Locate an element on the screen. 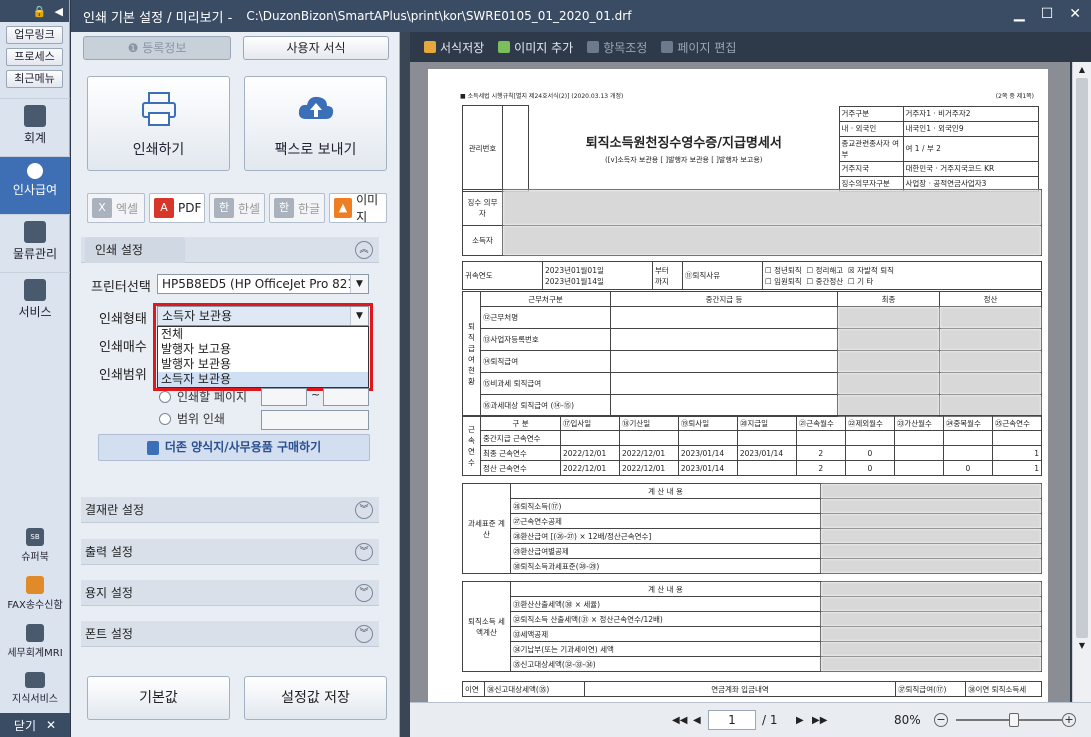 Image resolution: width=1091 pixels, height=737 pixels. print-button: 인쇄하기 is located at coordinates (158, 123).